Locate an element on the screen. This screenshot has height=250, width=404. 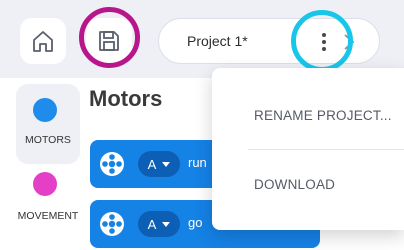
category-sidebar: MOTORS MOVEMENT is located at coordinates (43, 160).